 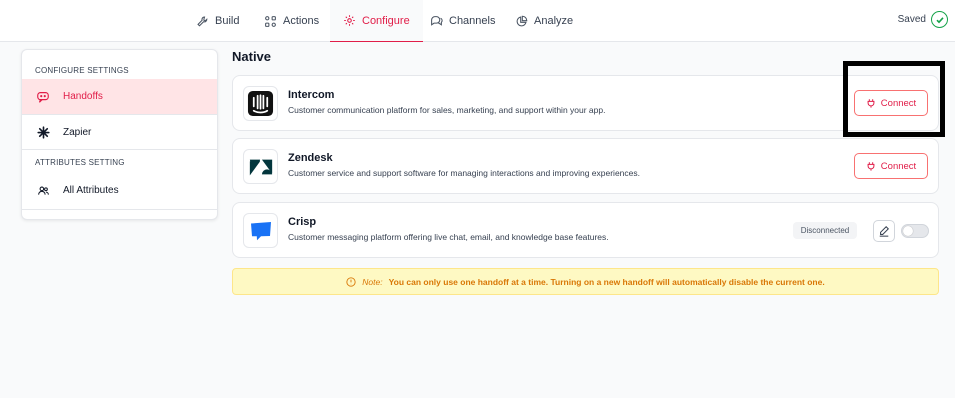 What do you see at coordinates (43, 97) in the screenshot?
I see `handoff-icon` at bounding box center [43, 97].